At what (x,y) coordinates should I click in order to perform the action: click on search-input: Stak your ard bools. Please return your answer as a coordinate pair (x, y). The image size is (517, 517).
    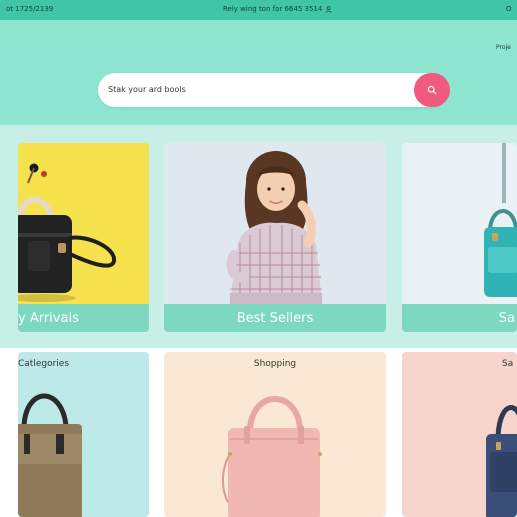
    Looking at the image, I should click on (147, 89).